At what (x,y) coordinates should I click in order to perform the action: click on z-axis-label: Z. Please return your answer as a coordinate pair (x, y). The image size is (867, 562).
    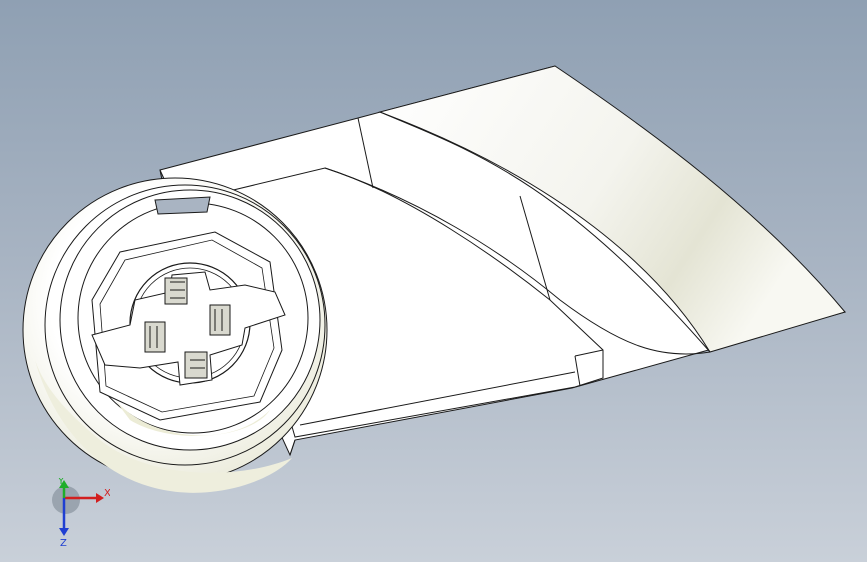
    Looking at the image, I should click on (63, 543).